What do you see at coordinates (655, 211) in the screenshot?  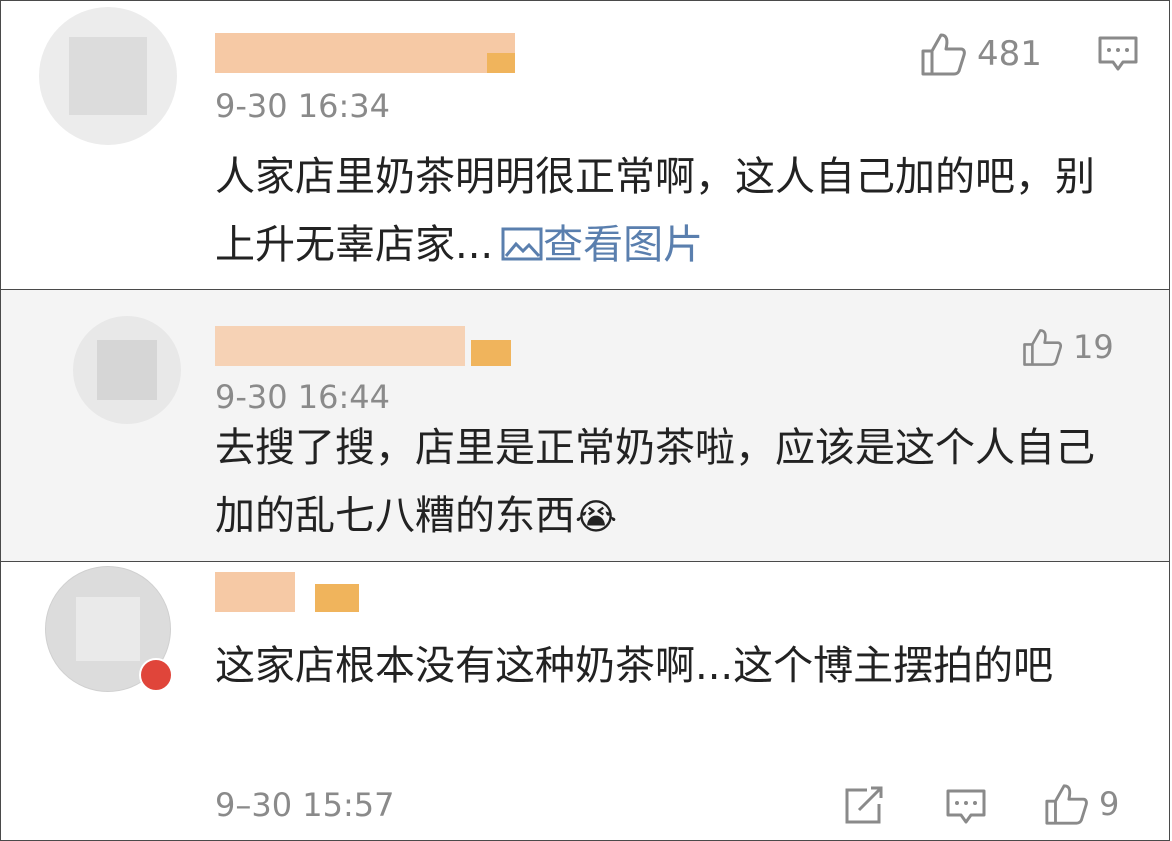 I see `comment-text: 人家店里奶茶明明很正常啊，这人自己加的吧，别上升无辜店家... 查看图片` at bounding box center [655, 211].